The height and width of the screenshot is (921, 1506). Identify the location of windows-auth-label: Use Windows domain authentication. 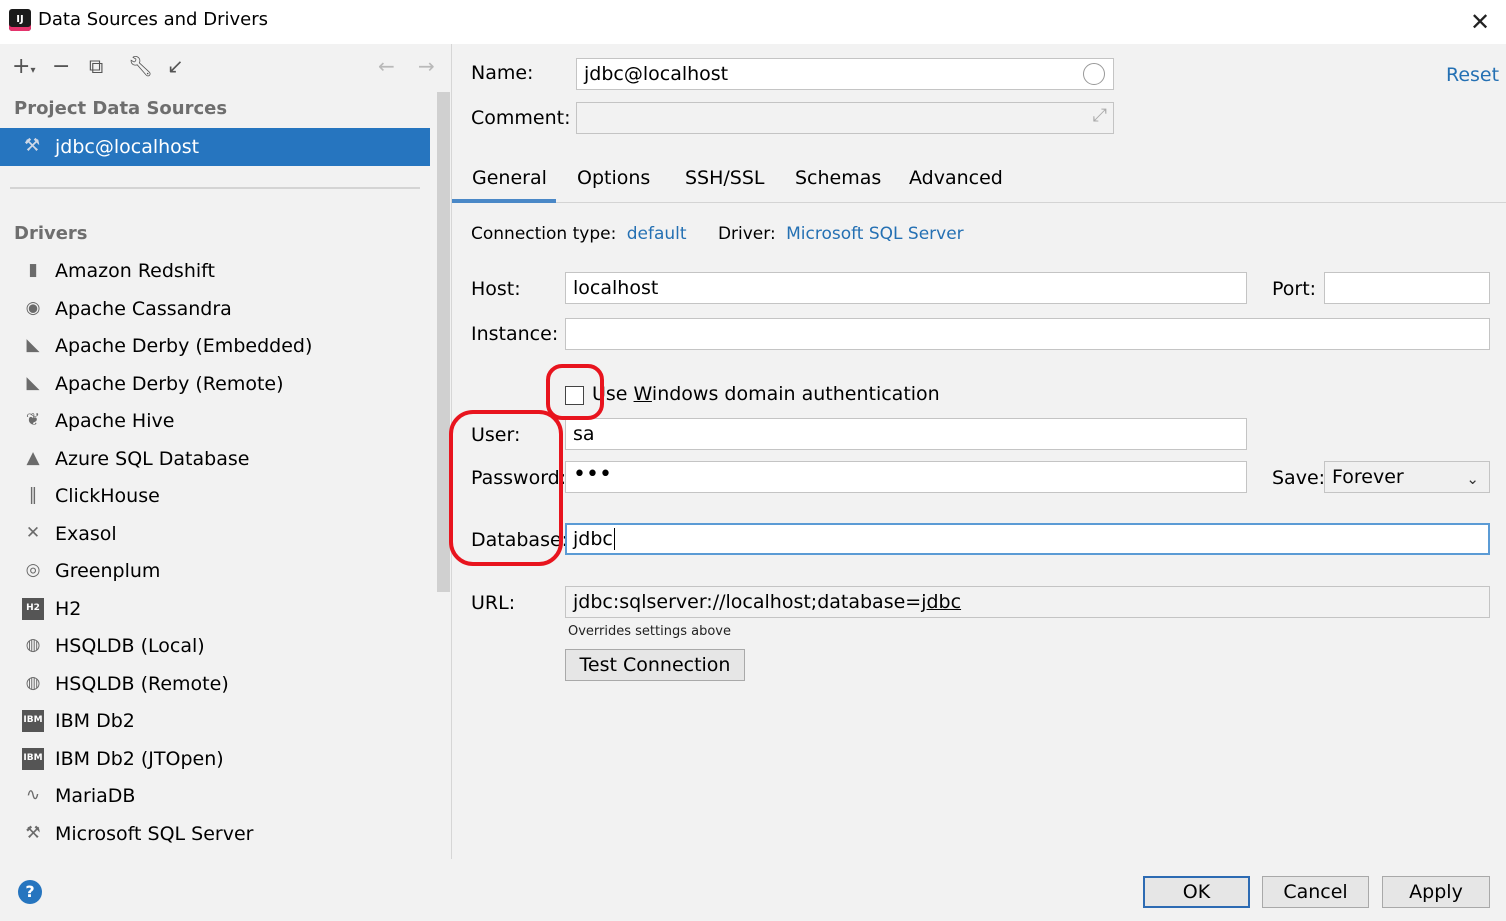
(766, 394).